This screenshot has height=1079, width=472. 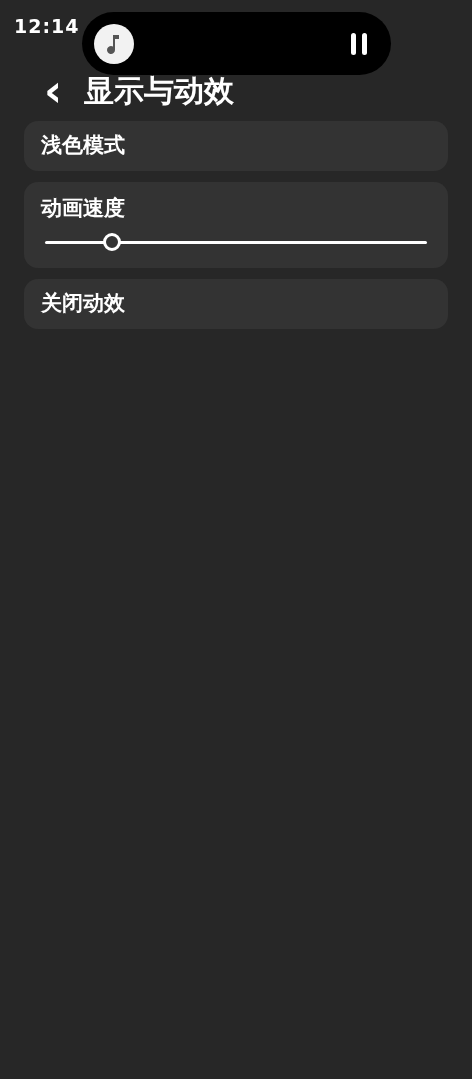 What do you see at coordinates (47, 26) in the screenshot?
I see `status-time: 12:14` at bounding box center [47, 26].